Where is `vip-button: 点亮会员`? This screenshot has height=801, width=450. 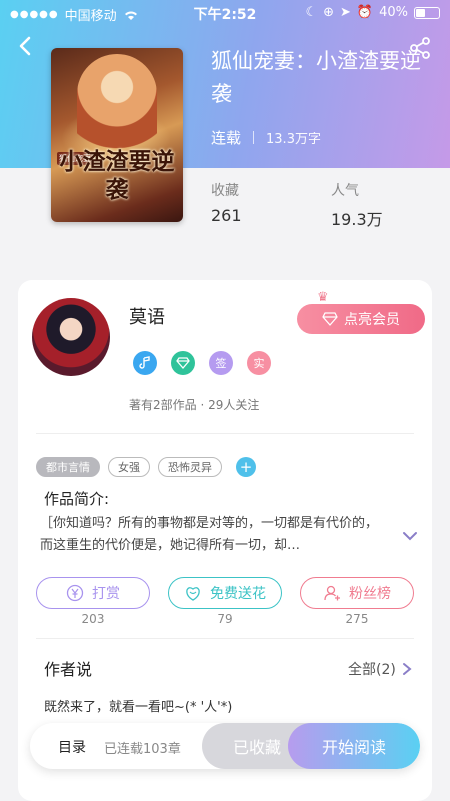 vip-button: 点亮会员 is located at coordinates (361, 319).